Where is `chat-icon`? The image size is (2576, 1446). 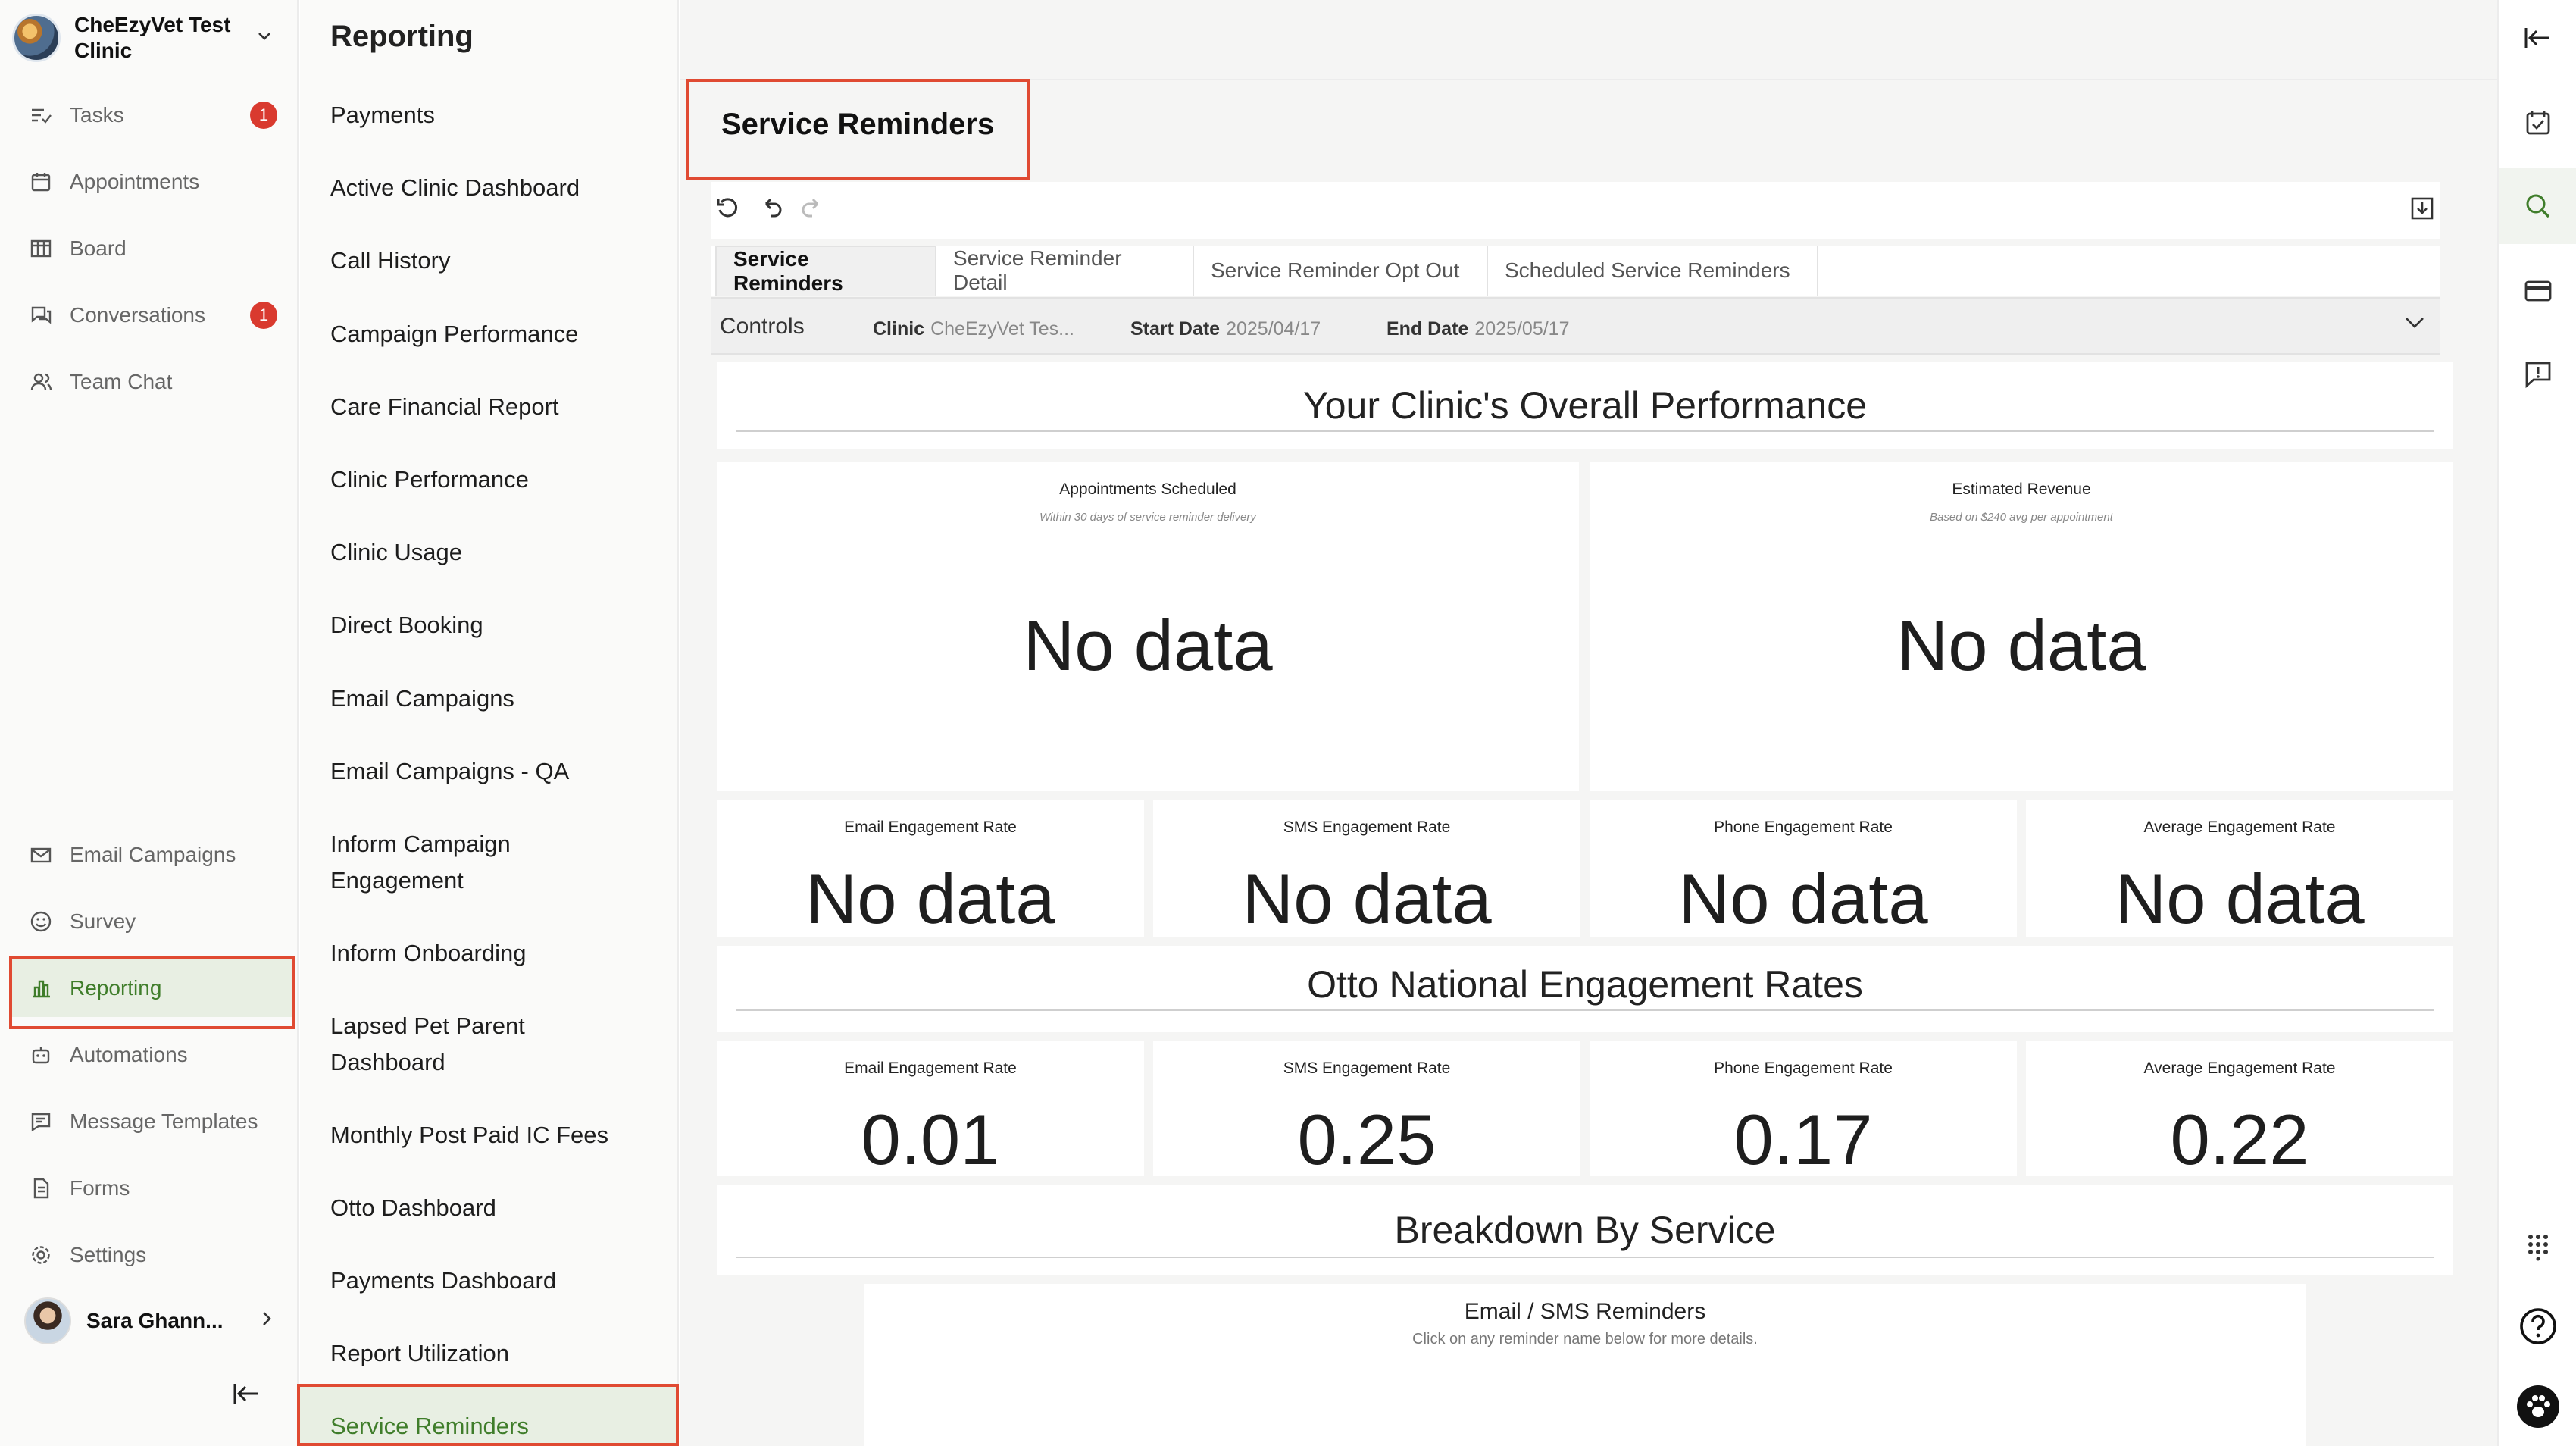
chat-icon is located at coordinates (41, 315).